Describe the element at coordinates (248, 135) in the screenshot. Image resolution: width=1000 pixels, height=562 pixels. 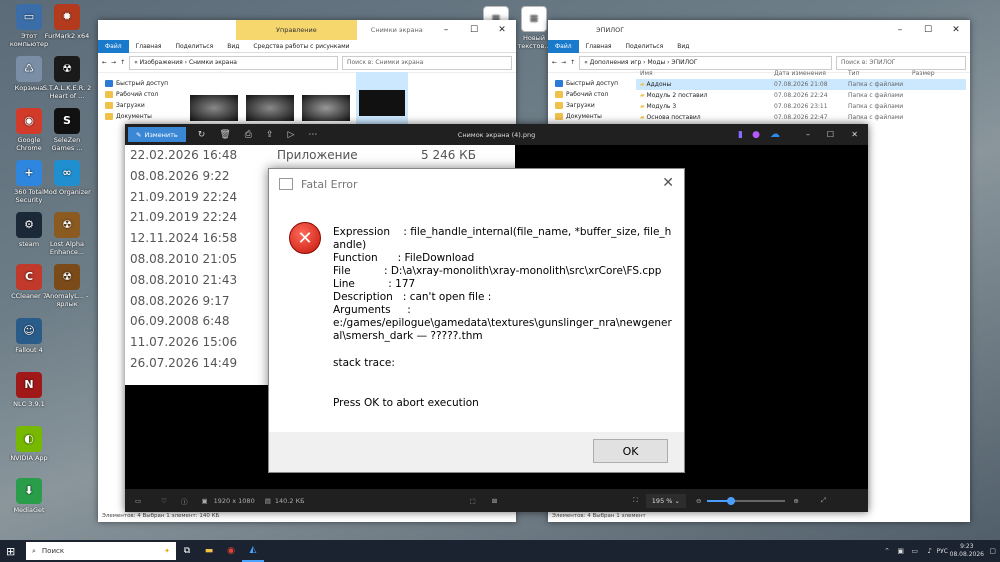
I see `print-icon: ⎙` at that location.